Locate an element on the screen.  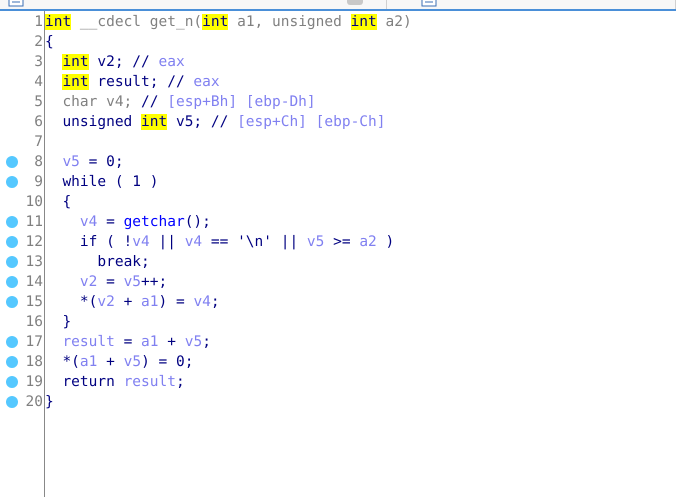
code-line: int __cdecl get_n(int a1, unsigned int a2) is located at coordinates (228, 22).